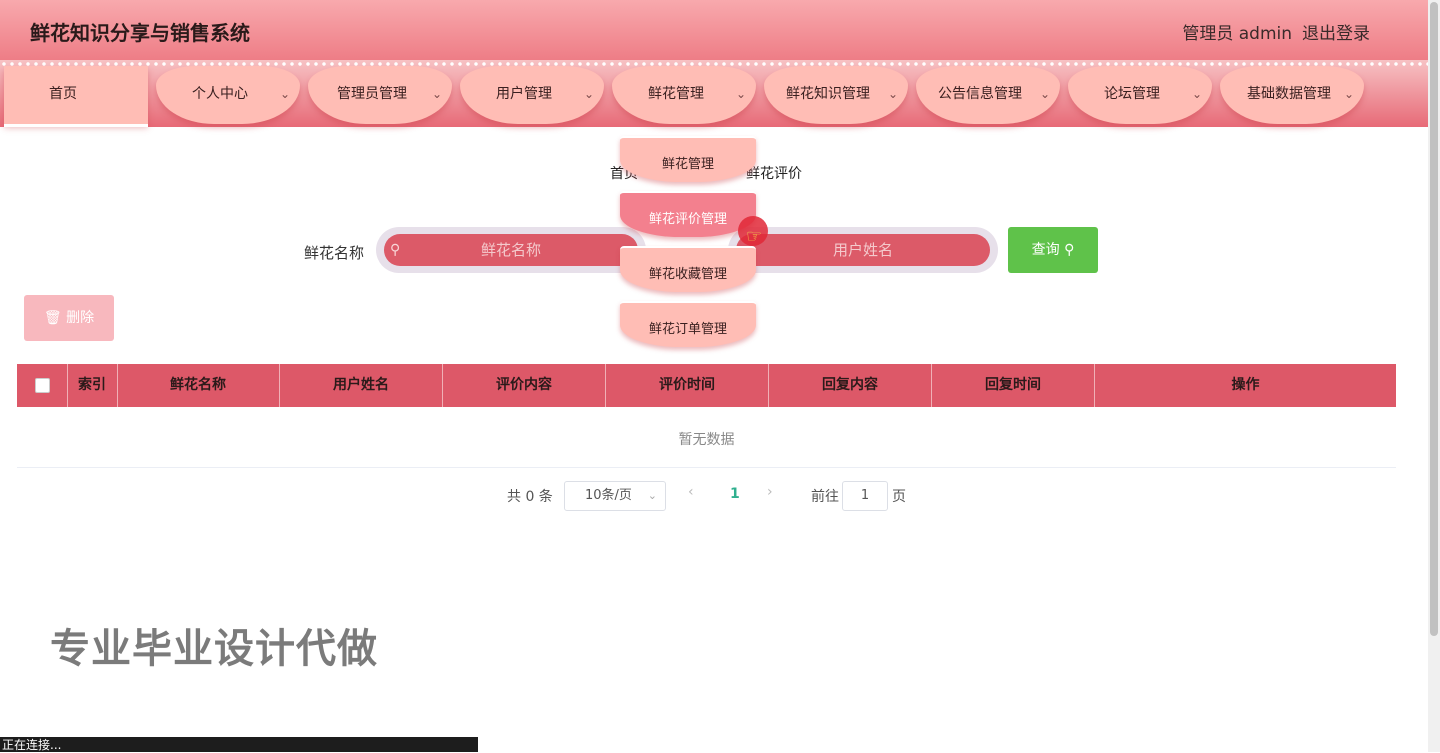  What do you see at coordinates (754, 236) in the screenshot?
I see `hand-cursor-icon: ☞` at bounding box center [754, 236].